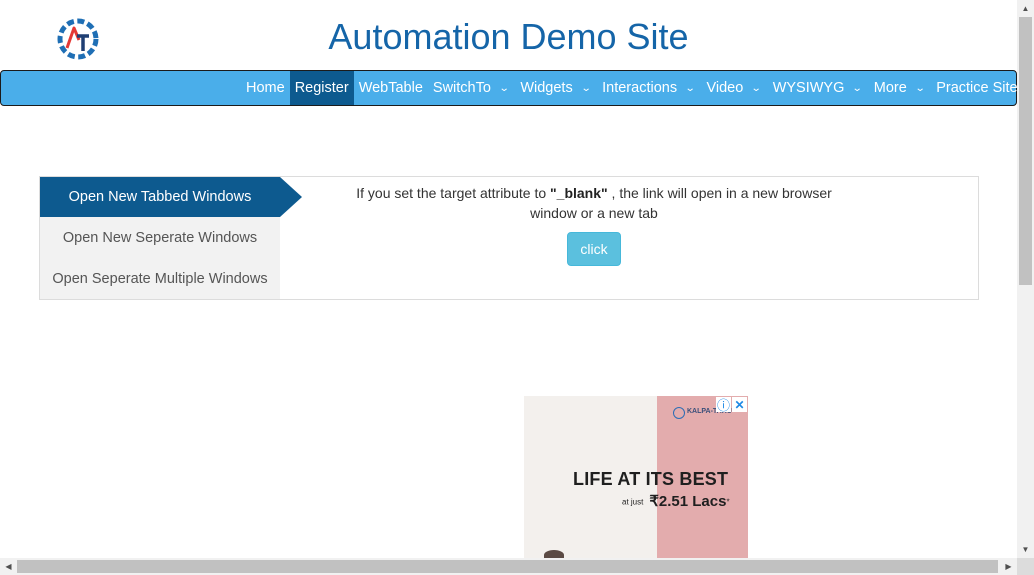 The image size is (1034, 575). I want to click on nav-item-label: WebTable, so click(390, 88).